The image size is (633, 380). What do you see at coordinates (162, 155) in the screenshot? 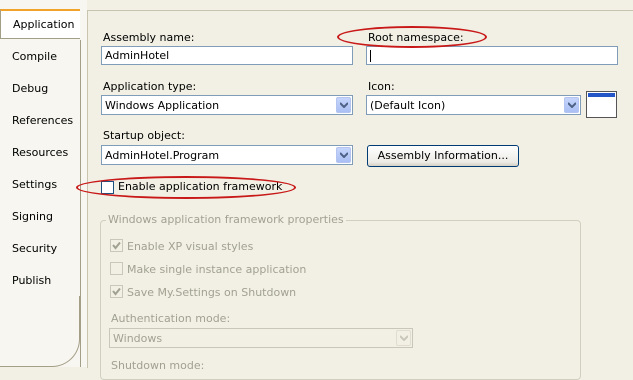
I see `startup-object-value: AdminHotel.Program` at bounding box center [162, 155].